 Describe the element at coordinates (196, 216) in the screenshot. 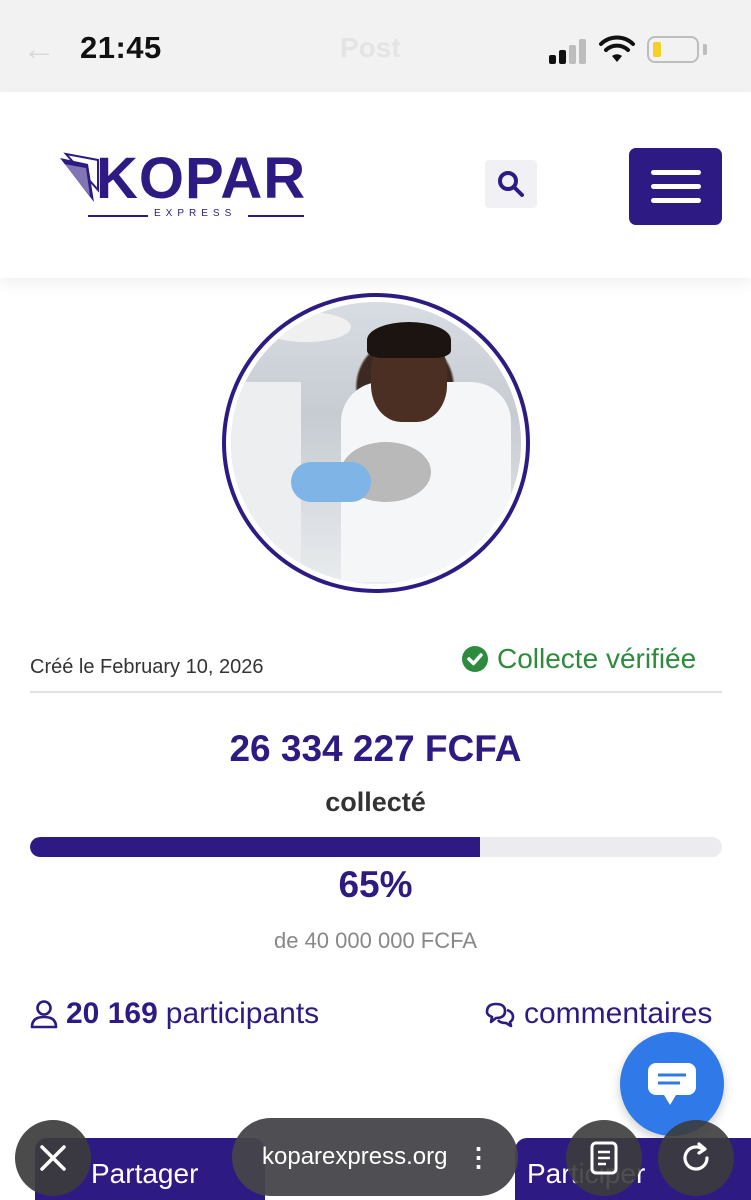

I see `logo-subtitle: EXPRESS` at that location.